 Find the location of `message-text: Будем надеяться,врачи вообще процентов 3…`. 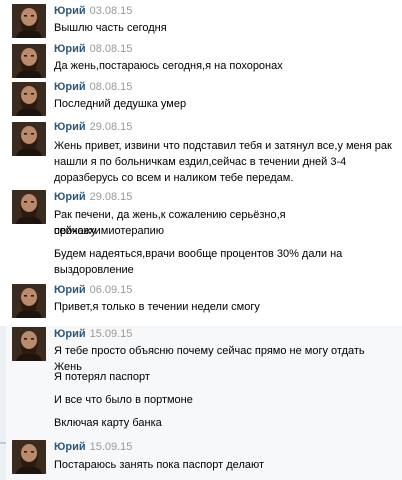

message-text: Будем надеяться,врачи вообще процентов 3… is located at coordinates (198, 254).